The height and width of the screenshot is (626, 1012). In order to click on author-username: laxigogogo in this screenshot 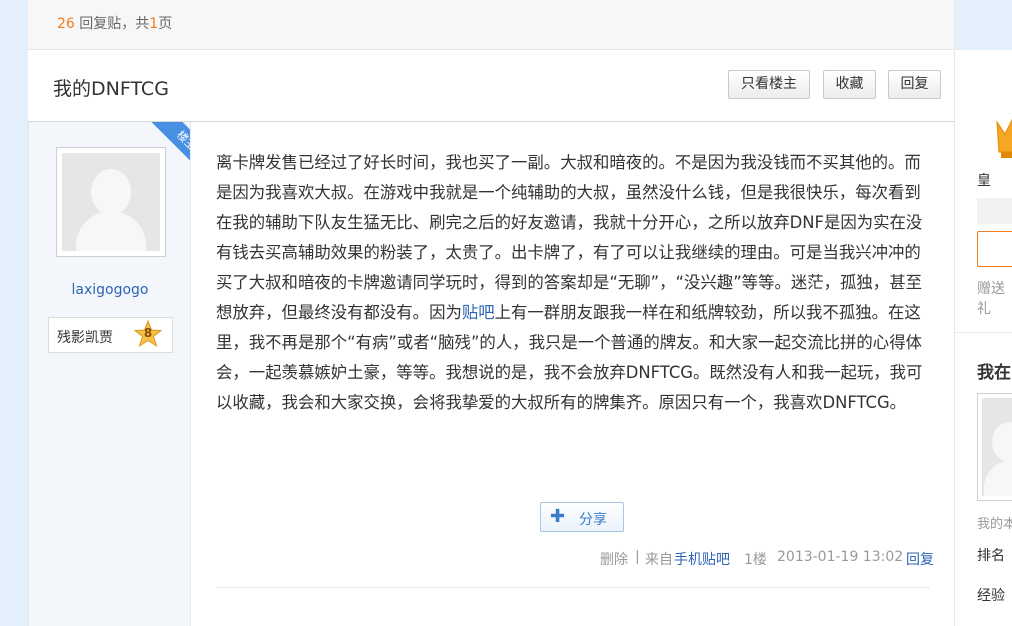, I will do `click(109, 290)`.